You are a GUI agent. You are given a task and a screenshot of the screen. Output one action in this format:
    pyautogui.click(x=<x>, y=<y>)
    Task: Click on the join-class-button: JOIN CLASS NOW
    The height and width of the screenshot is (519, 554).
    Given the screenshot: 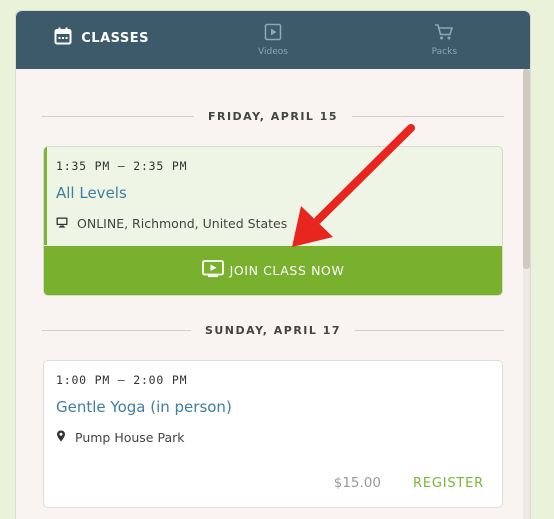 What is the action you would take?
    pyautogui.click(x=273, y=270)
    